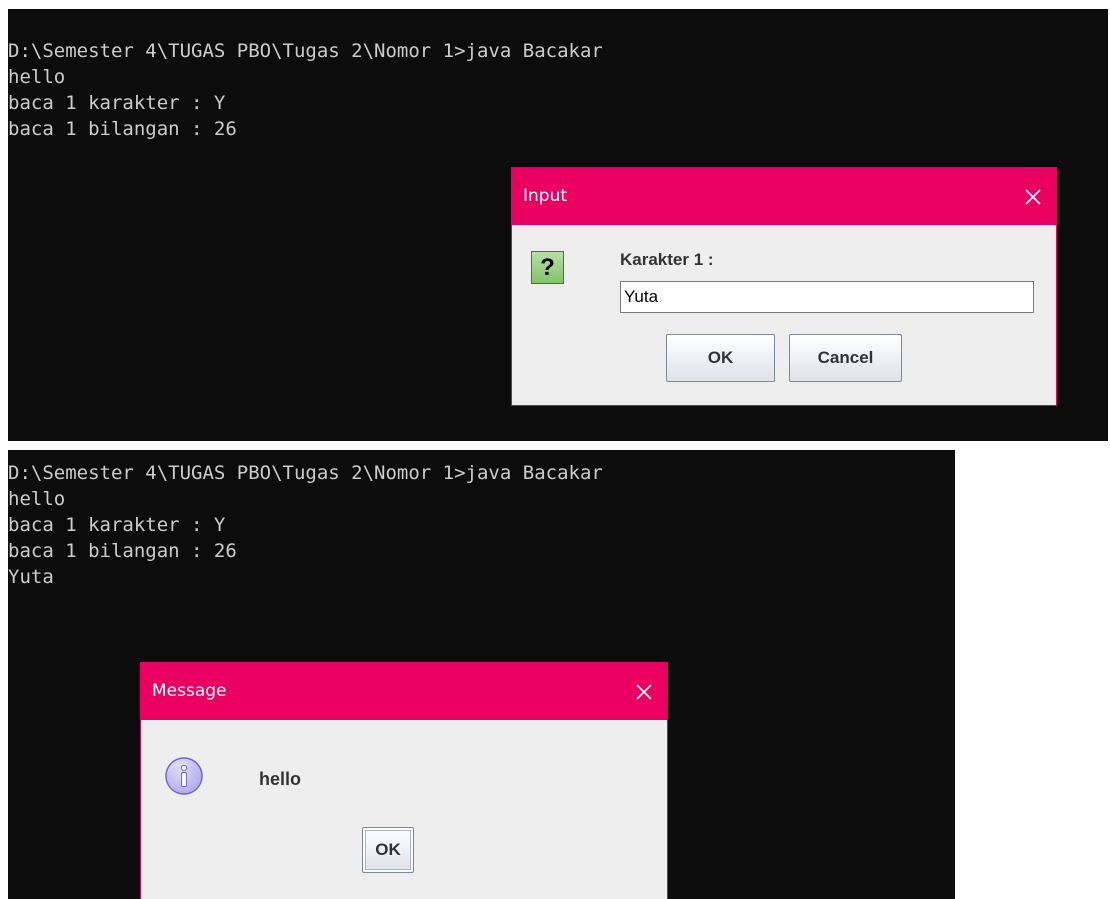 This screenshot has height=899, width=1110. I want to click on prompt-label: Karakter 1 :, so click(667, 259).